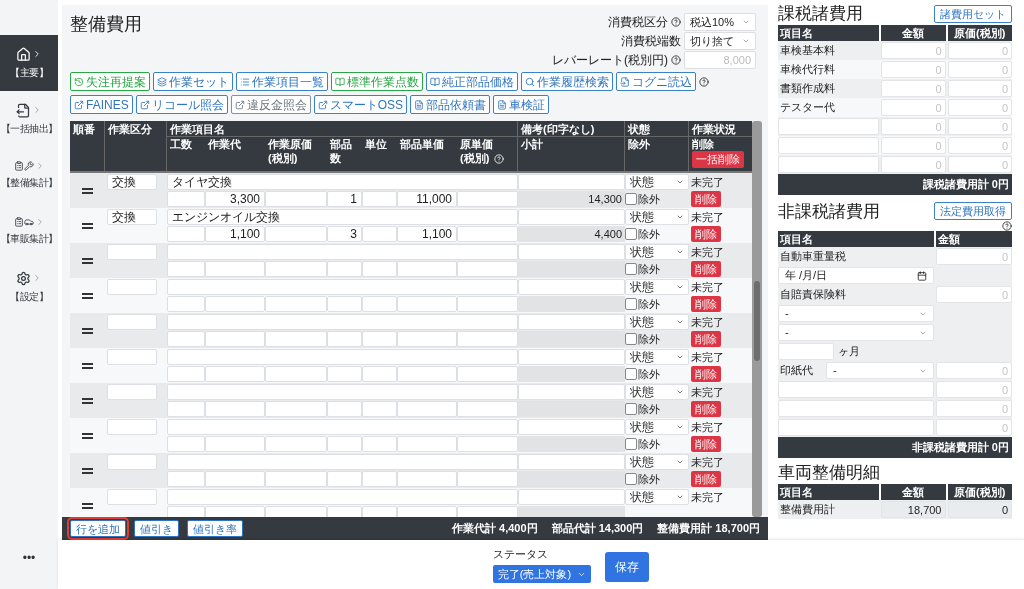 The width and height of the screenshot is (1024, 589). I want to click on toolbar-button: コグニ読込, so click(656, 81).